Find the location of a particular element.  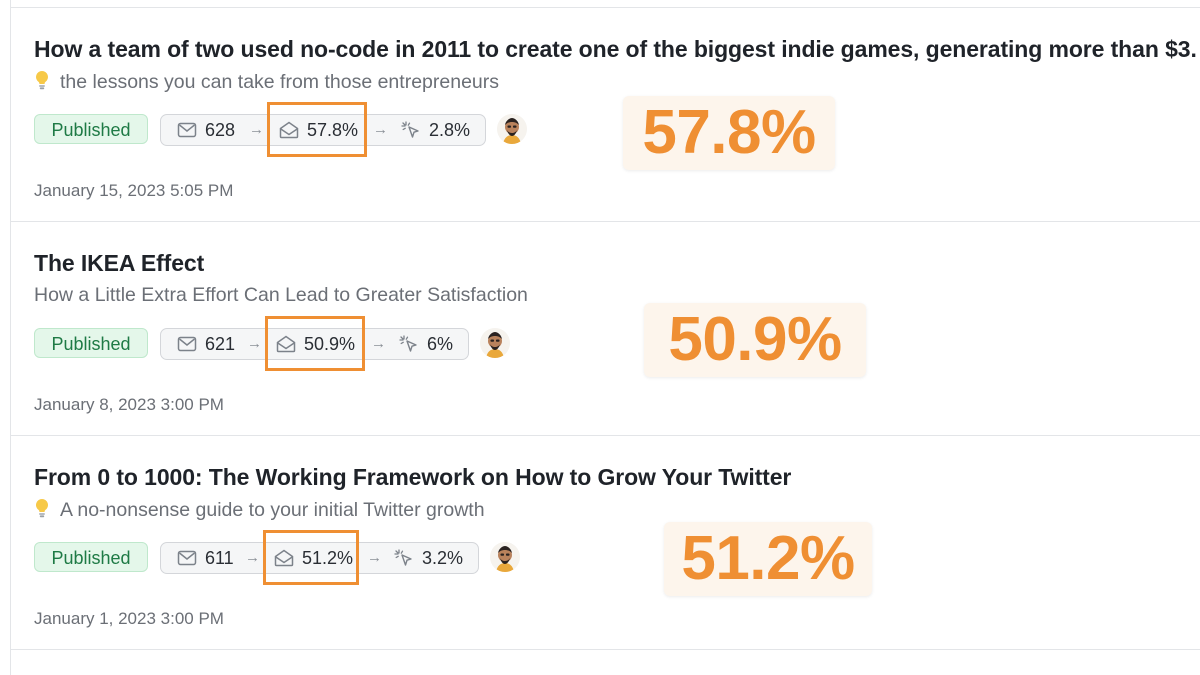

open-rate-callout: 57.8% is located at coordinates (729, 133).